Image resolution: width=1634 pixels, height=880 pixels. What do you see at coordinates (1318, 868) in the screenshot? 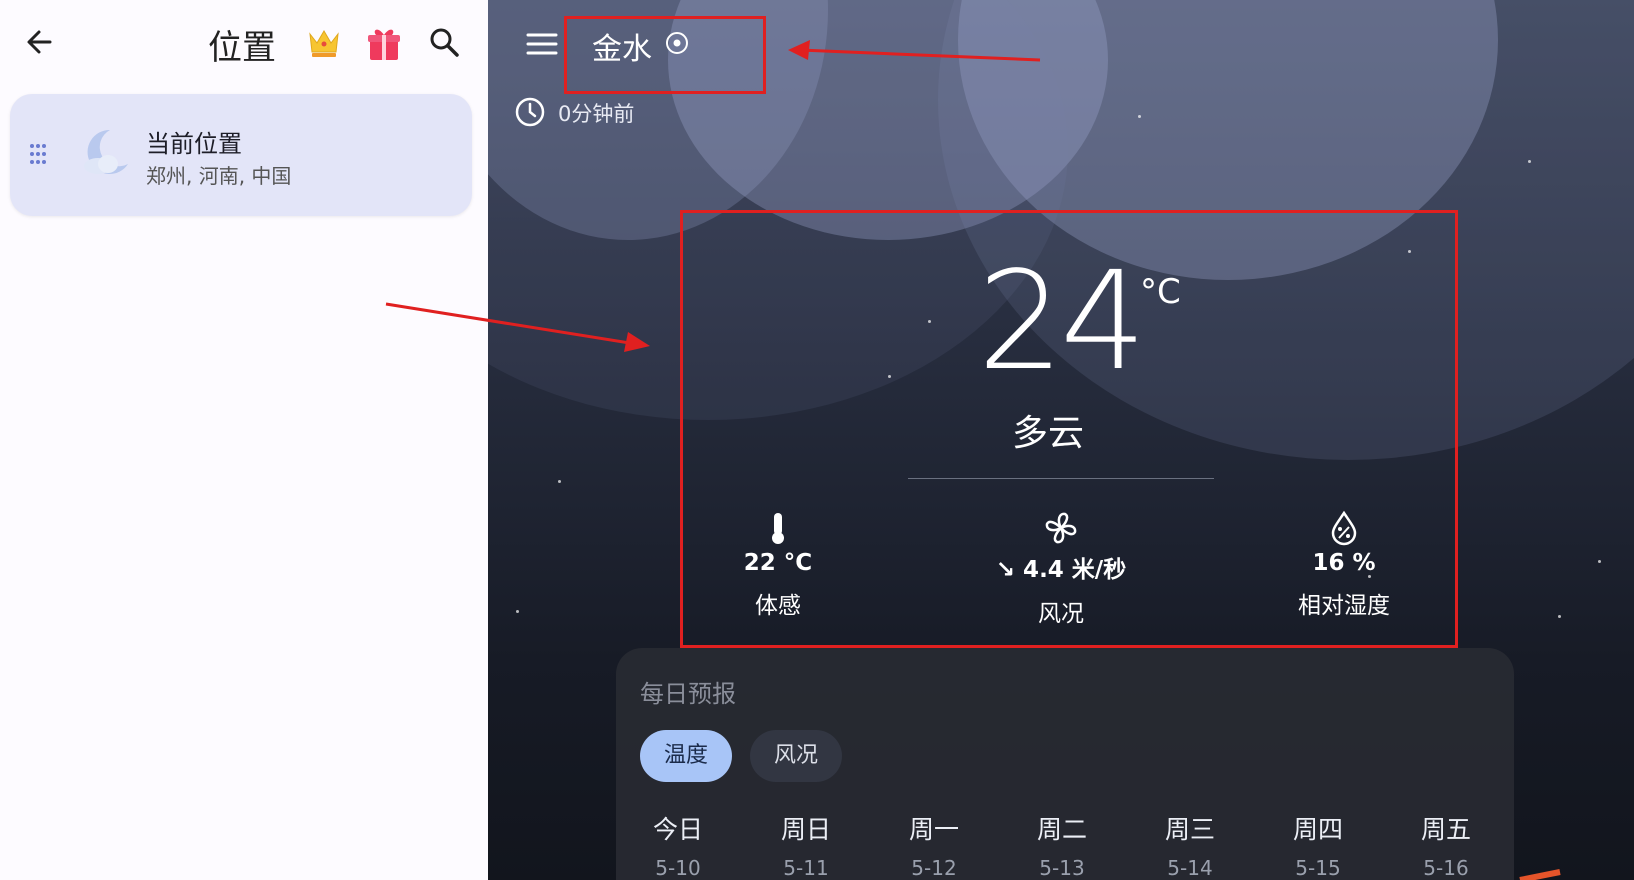
I see `day-date: 5-15` at bounding box center [1318, 868].